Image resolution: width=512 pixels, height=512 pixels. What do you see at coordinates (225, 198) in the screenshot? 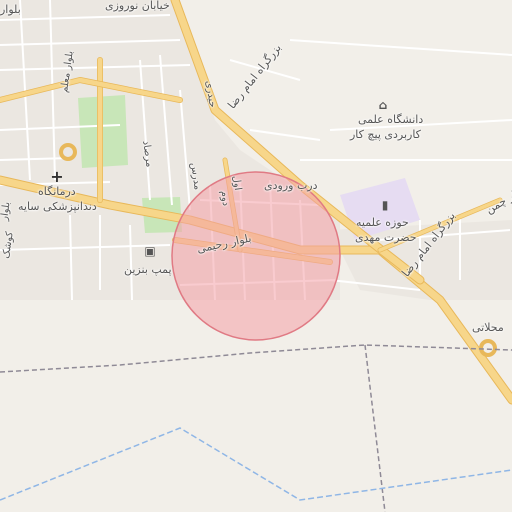
I see `label-street-dd1: دوم` at bounding box center [225, 198].